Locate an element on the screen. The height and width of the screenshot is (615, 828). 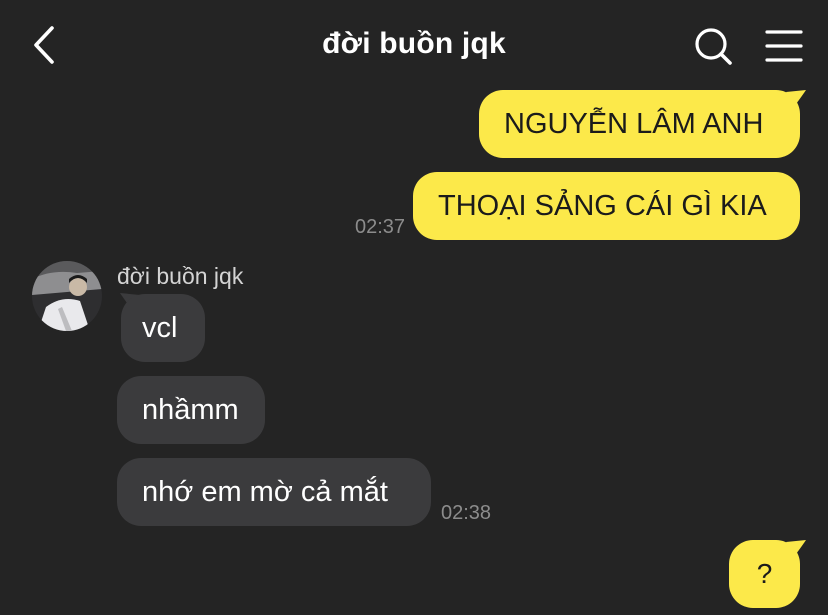
outgoing-message-bubble: NGUYỄN LÂM ANH is located at coordinates (639, 124).